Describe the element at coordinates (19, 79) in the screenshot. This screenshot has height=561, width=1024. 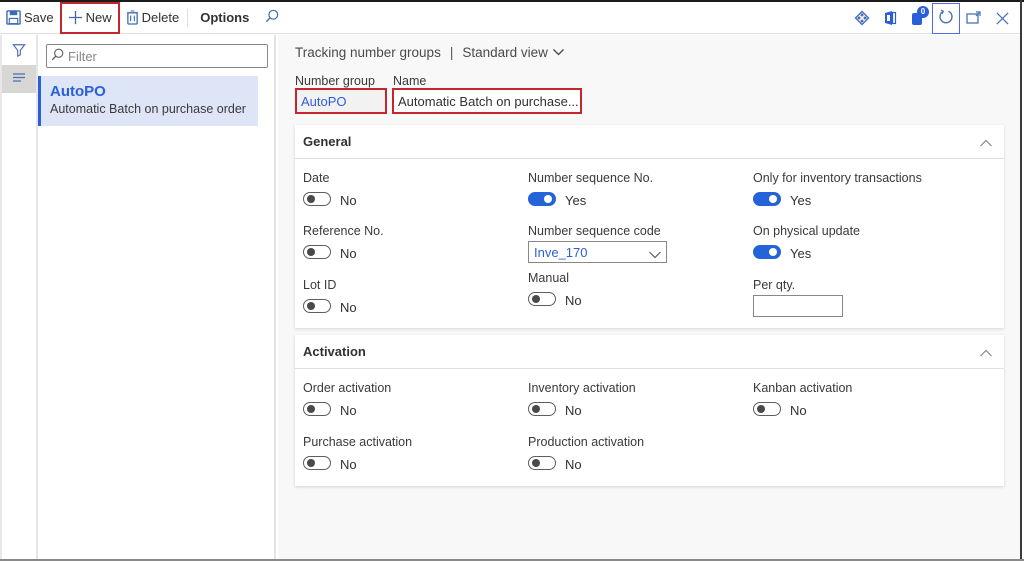
I see `list-view-button` at that location.